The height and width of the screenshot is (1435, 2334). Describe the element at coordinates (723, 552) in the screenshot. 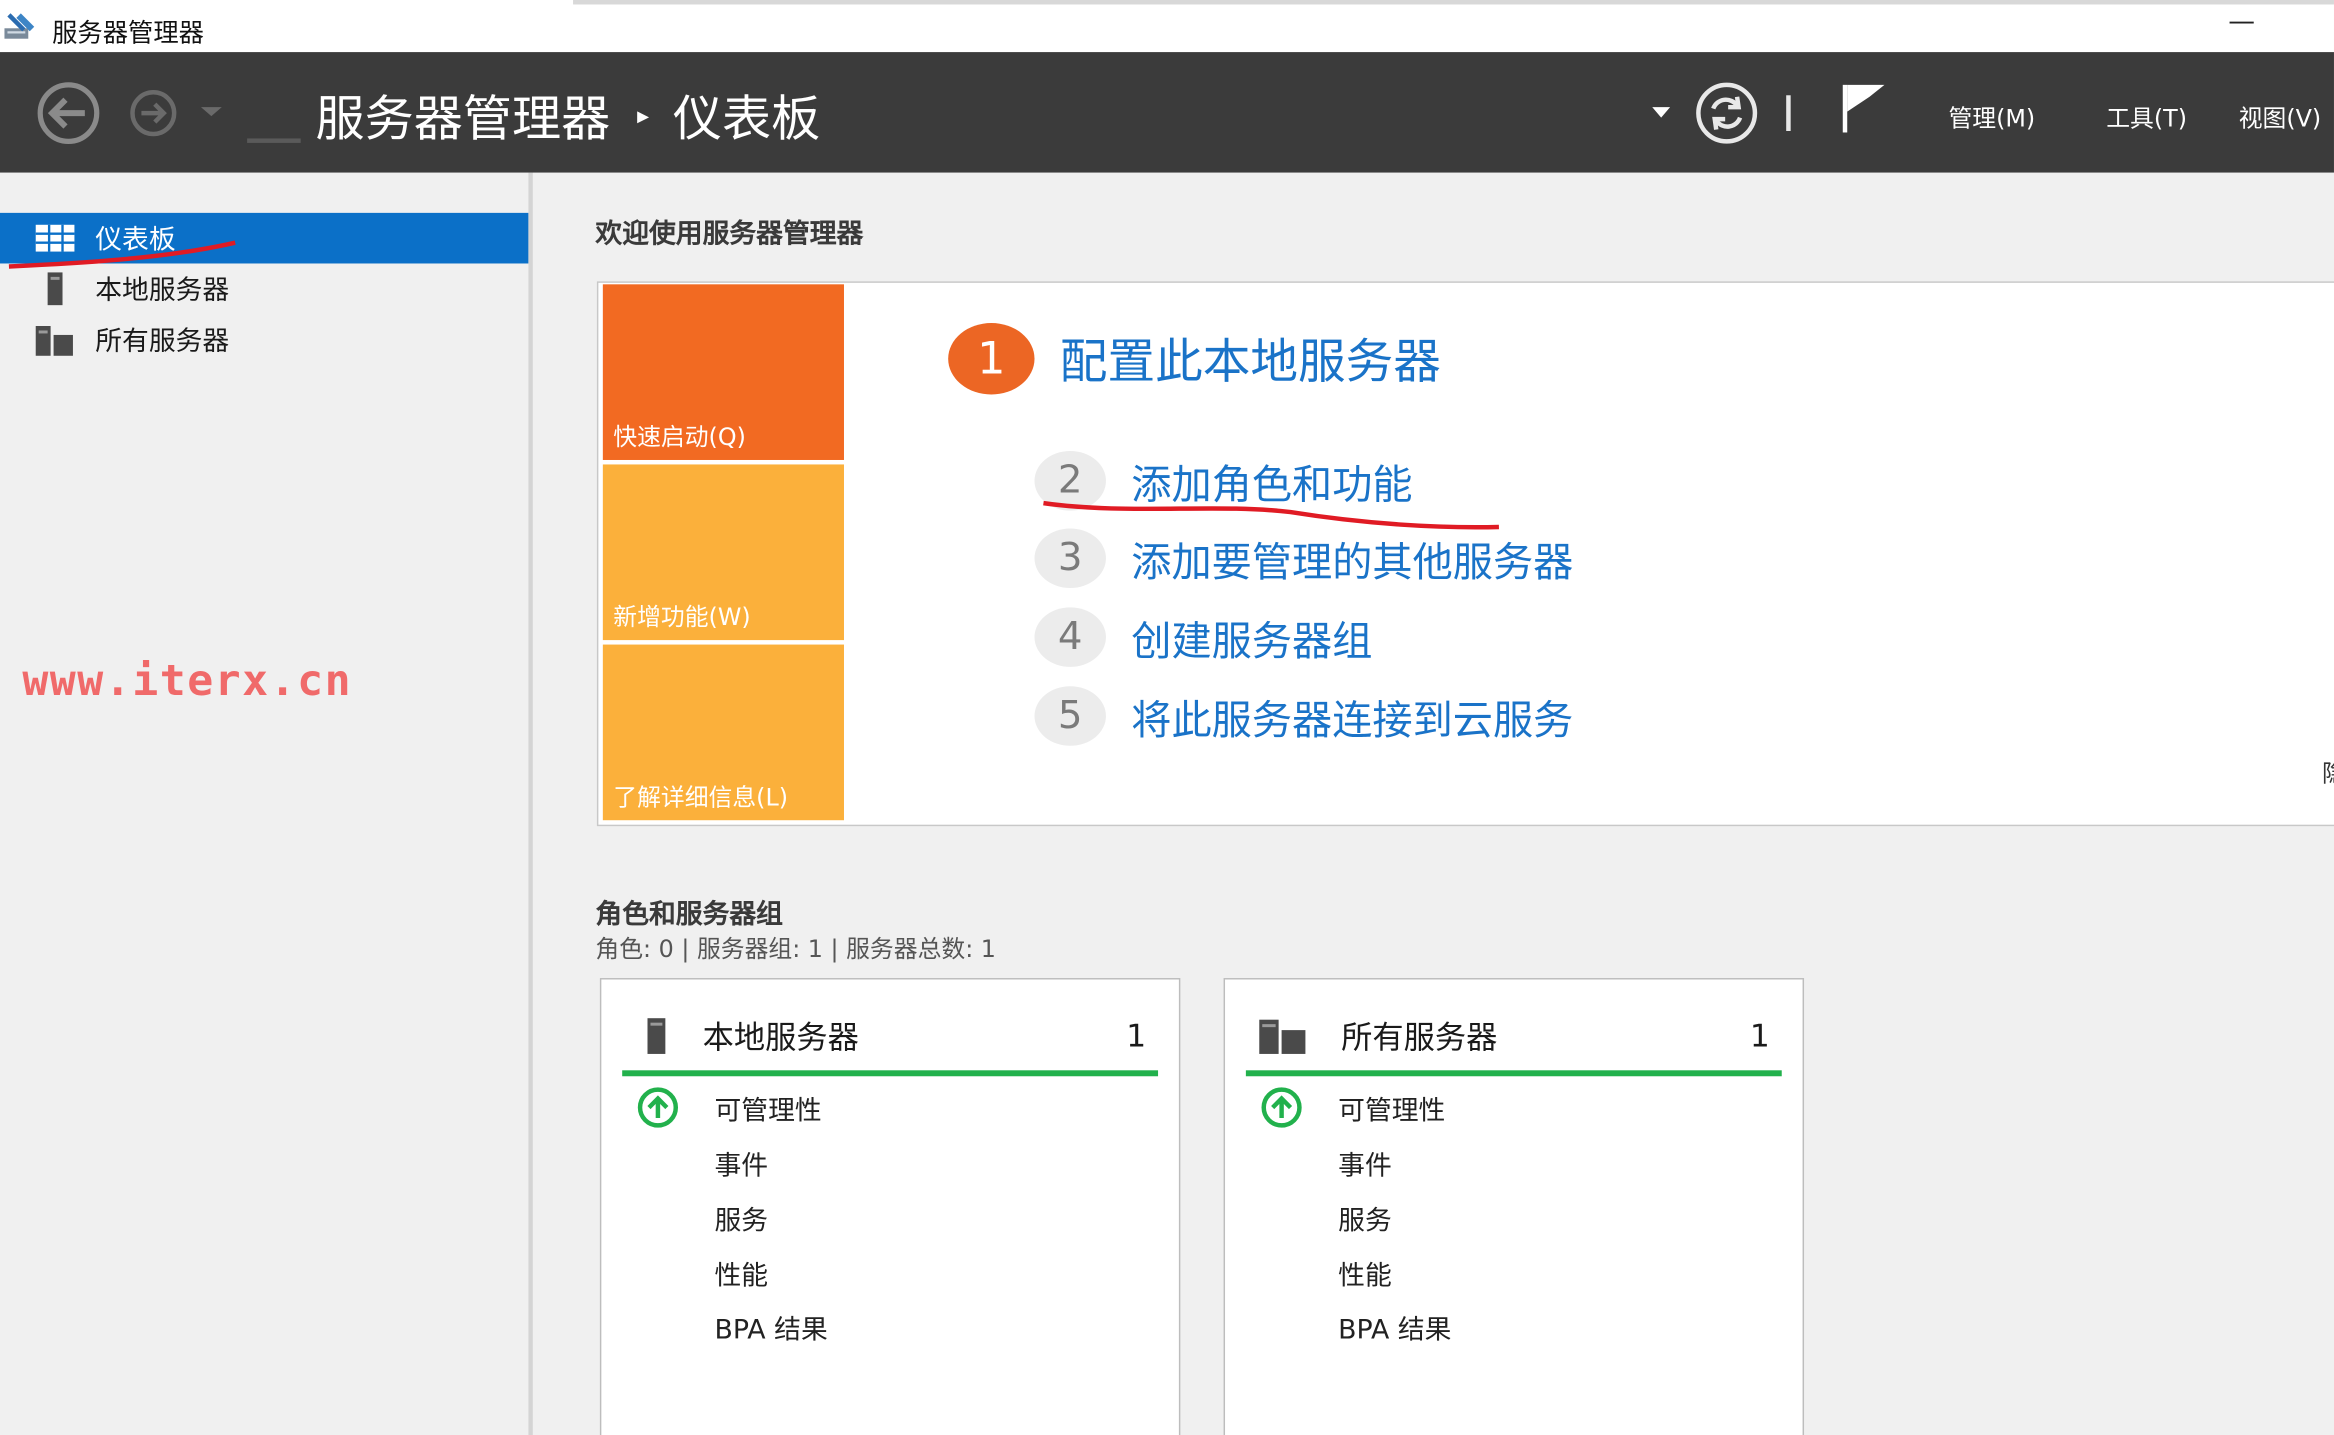

I see `tile-whats-new: 新增功能(W)` at that location.